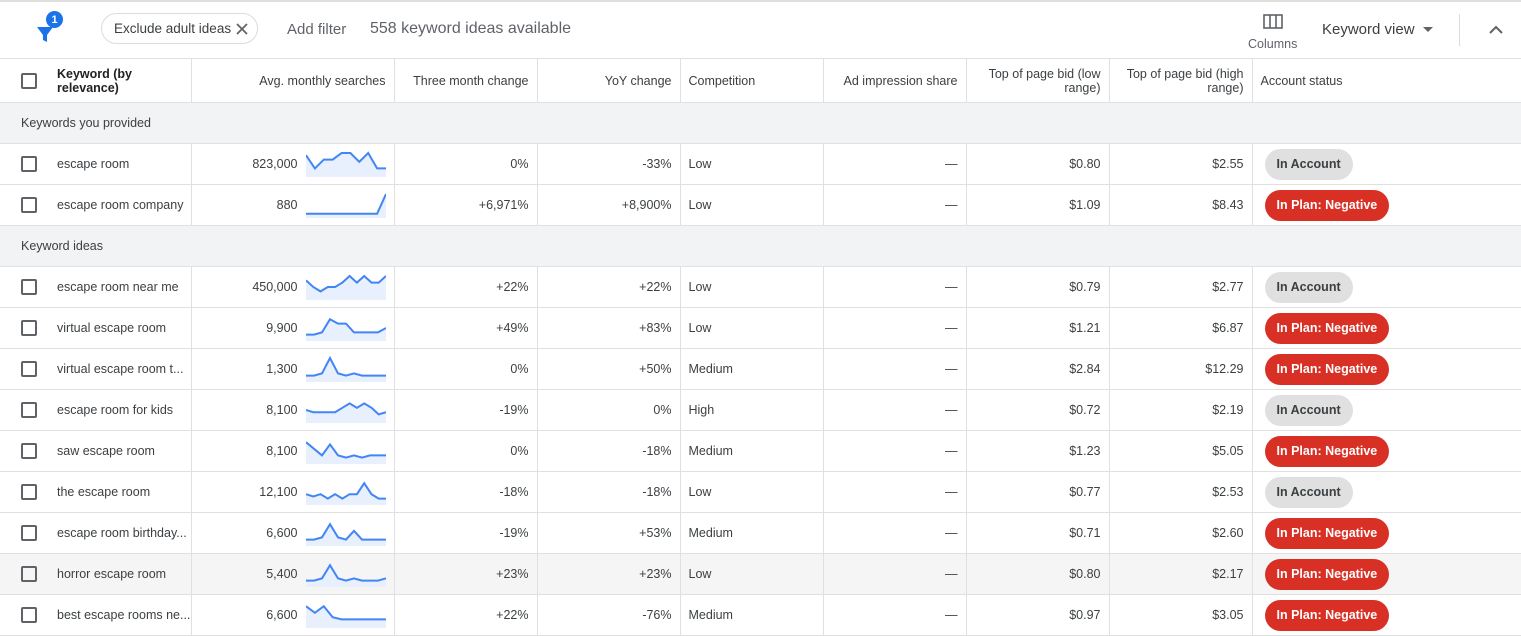 The height and width of the screenshot is (636, 1521). I want to click on searches-wrap: 1,300, so click(293, 369).